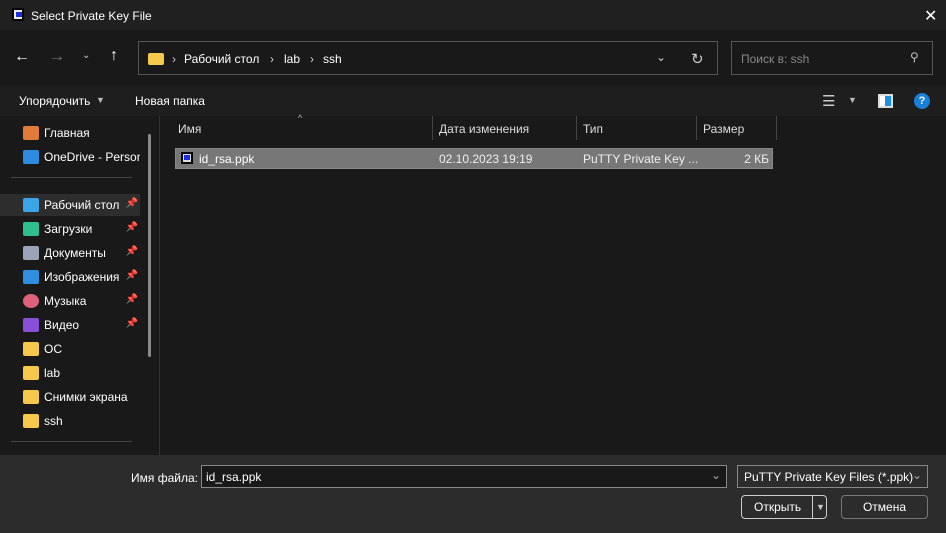 This screenshot has height=533, width=946. Describe the element at coordinates (661, 57) in the screenshot. I see `address-dropdown-icon: ⌄` at that location.